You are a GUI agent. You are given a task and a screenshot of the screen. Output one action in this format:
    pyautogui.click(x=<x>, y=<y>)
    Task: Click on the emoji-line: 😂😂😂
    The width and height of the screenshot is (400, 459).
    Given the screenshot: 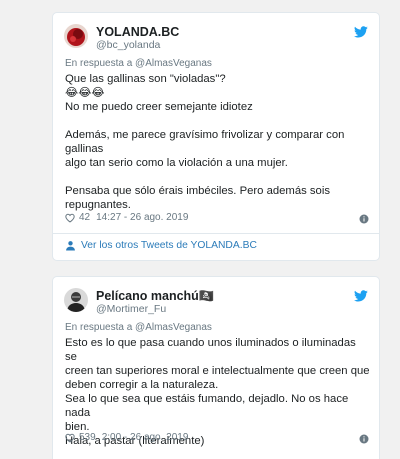 What is the action you would take?
    pyautogui.click(x=85, y=93)
    